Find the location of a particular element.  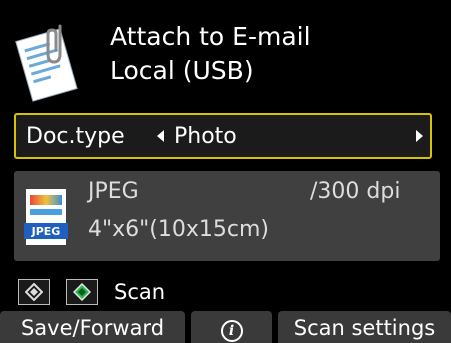

info-icon: i is located at coordinates (231, 331).